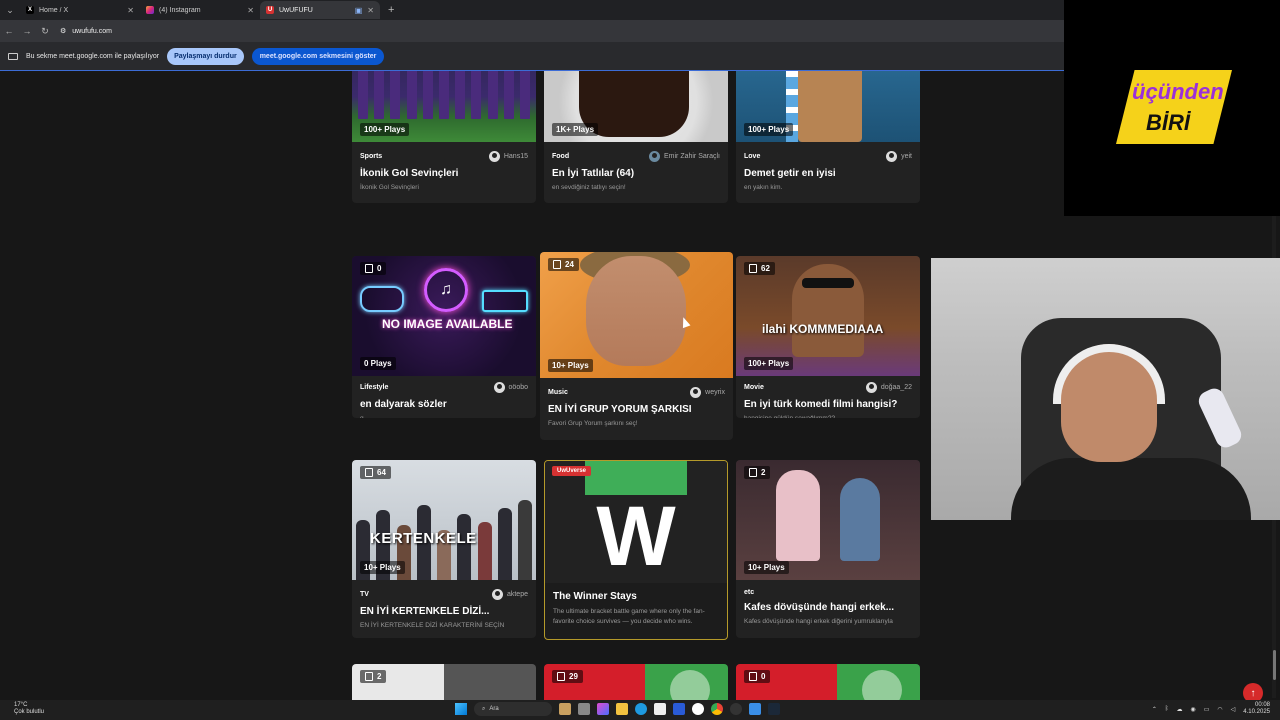 The image size is (1280, 720). I want to click on site-info-icon: ⚙, so click(63, 31).